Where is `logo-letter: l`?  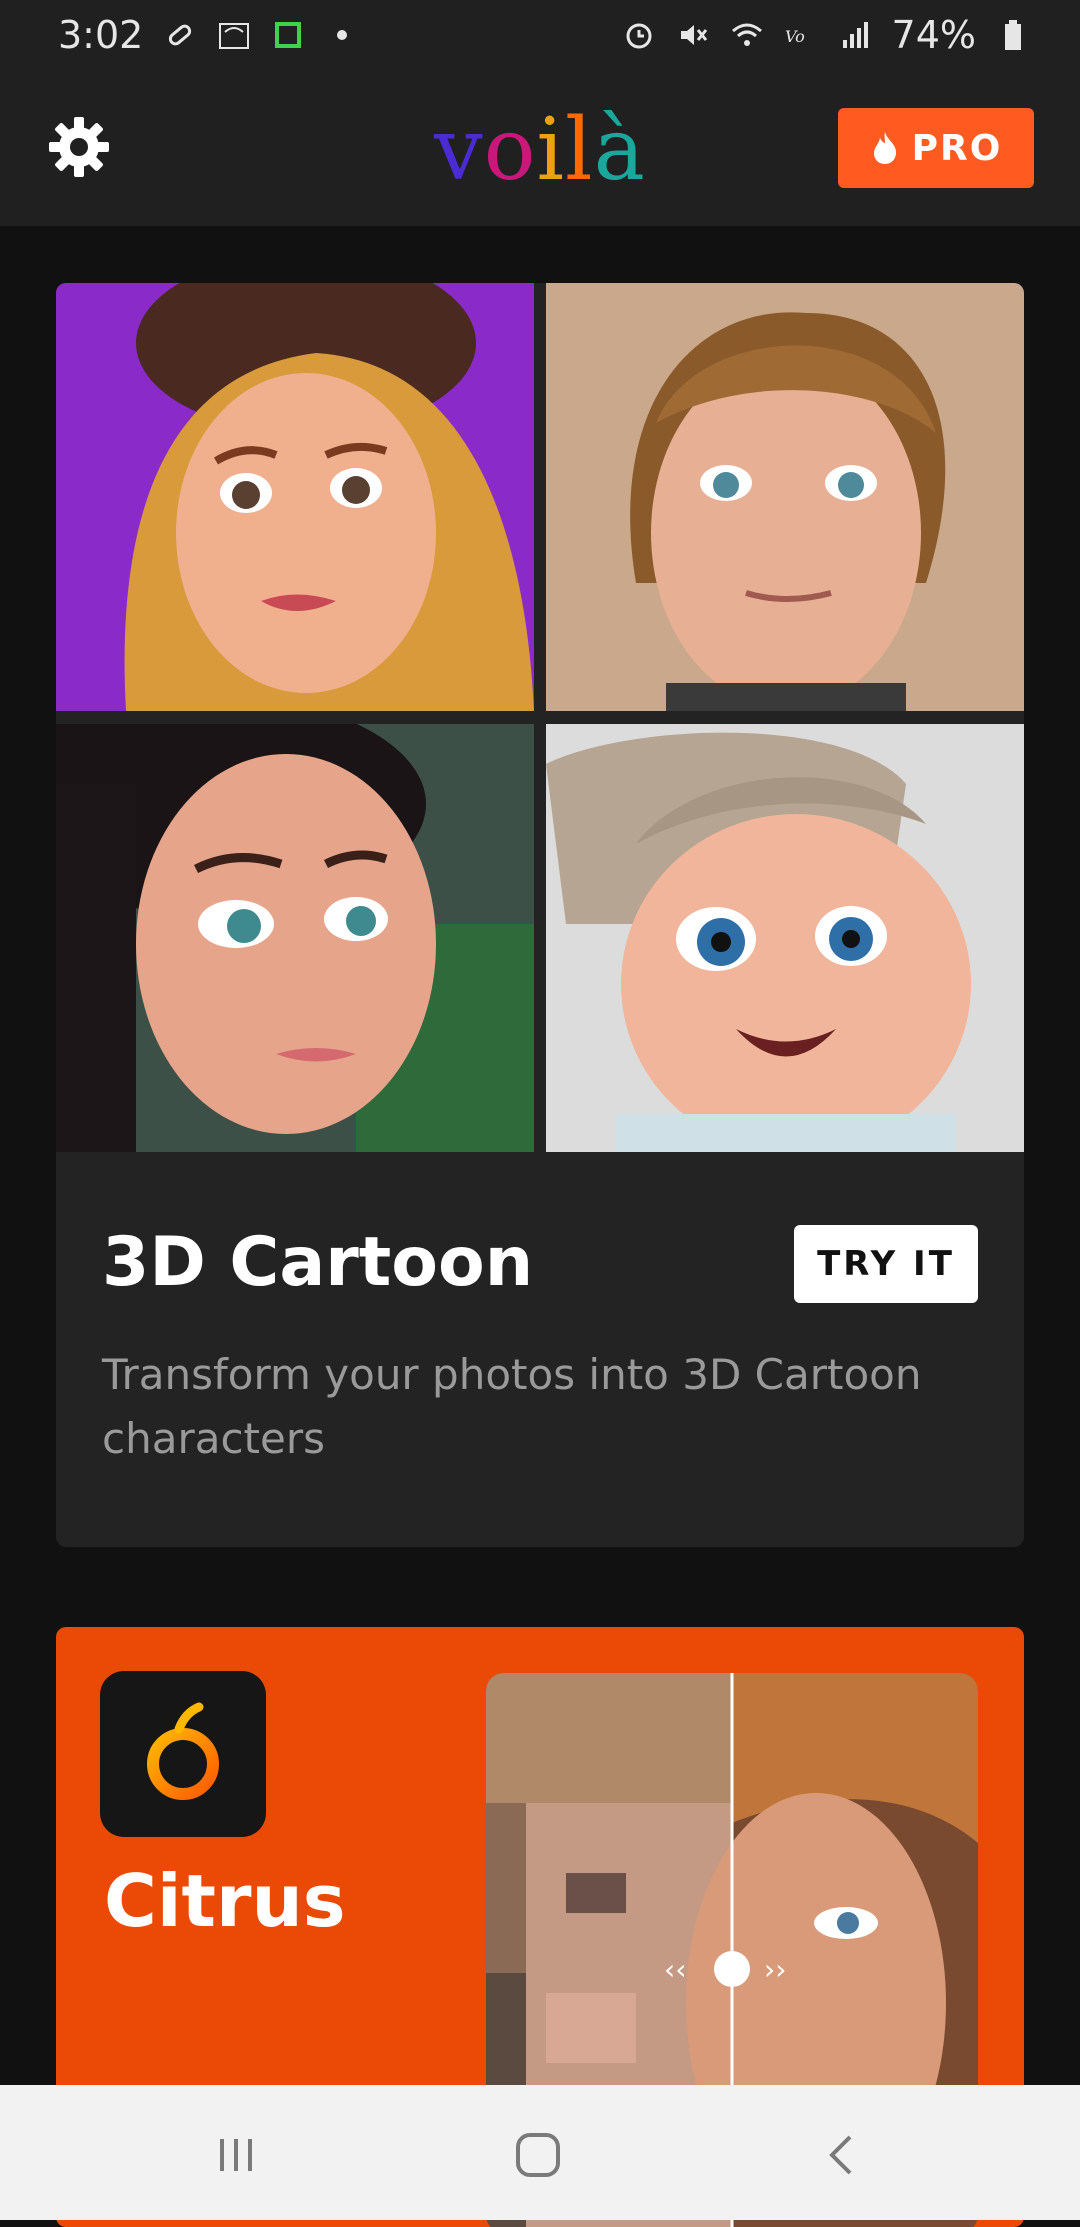 logo-letter: l is located at coordinates (579, 150).